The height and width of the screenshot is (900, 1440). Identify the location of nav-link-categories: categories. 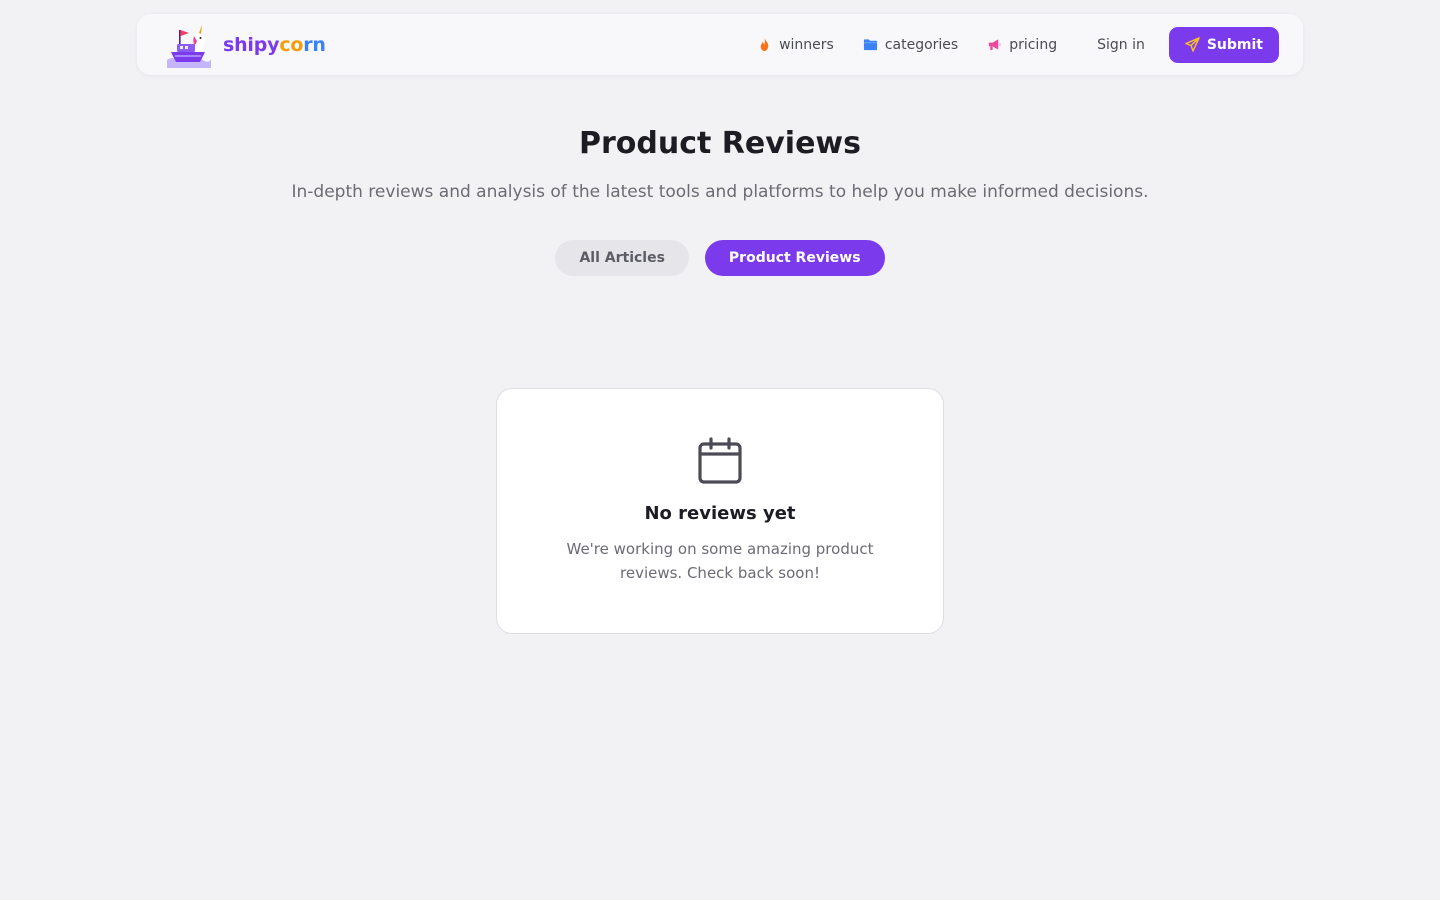
(910, 45).